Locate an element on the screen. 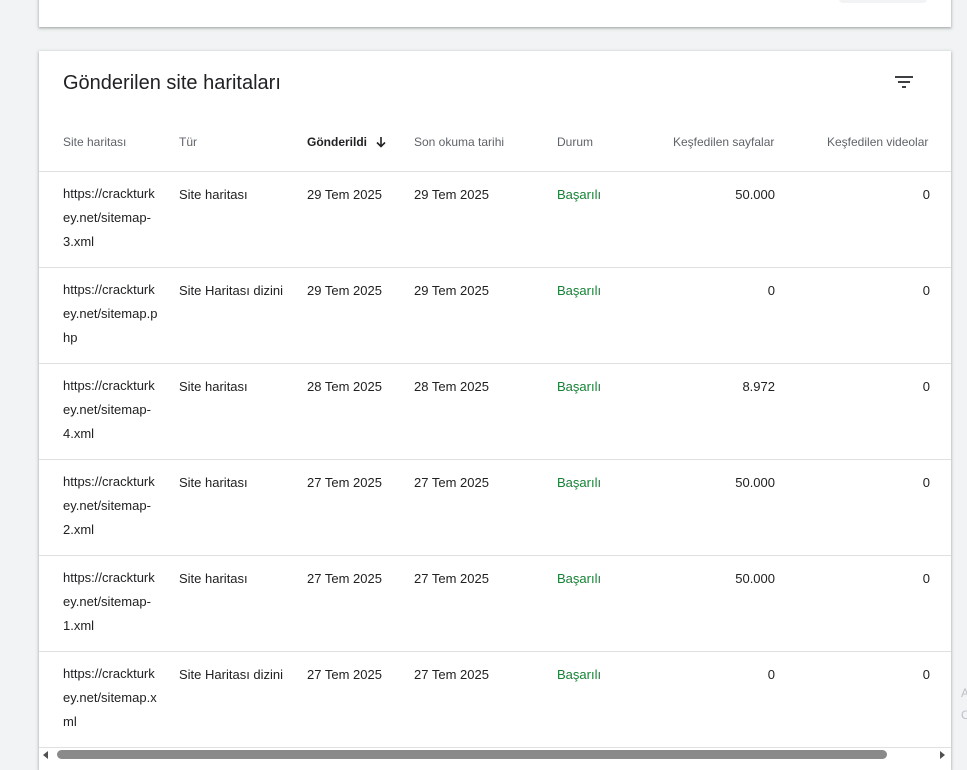 This screenshot has width=967, height=770. column-header-submitted: Gönderildi is located at coordinates (347, 143).